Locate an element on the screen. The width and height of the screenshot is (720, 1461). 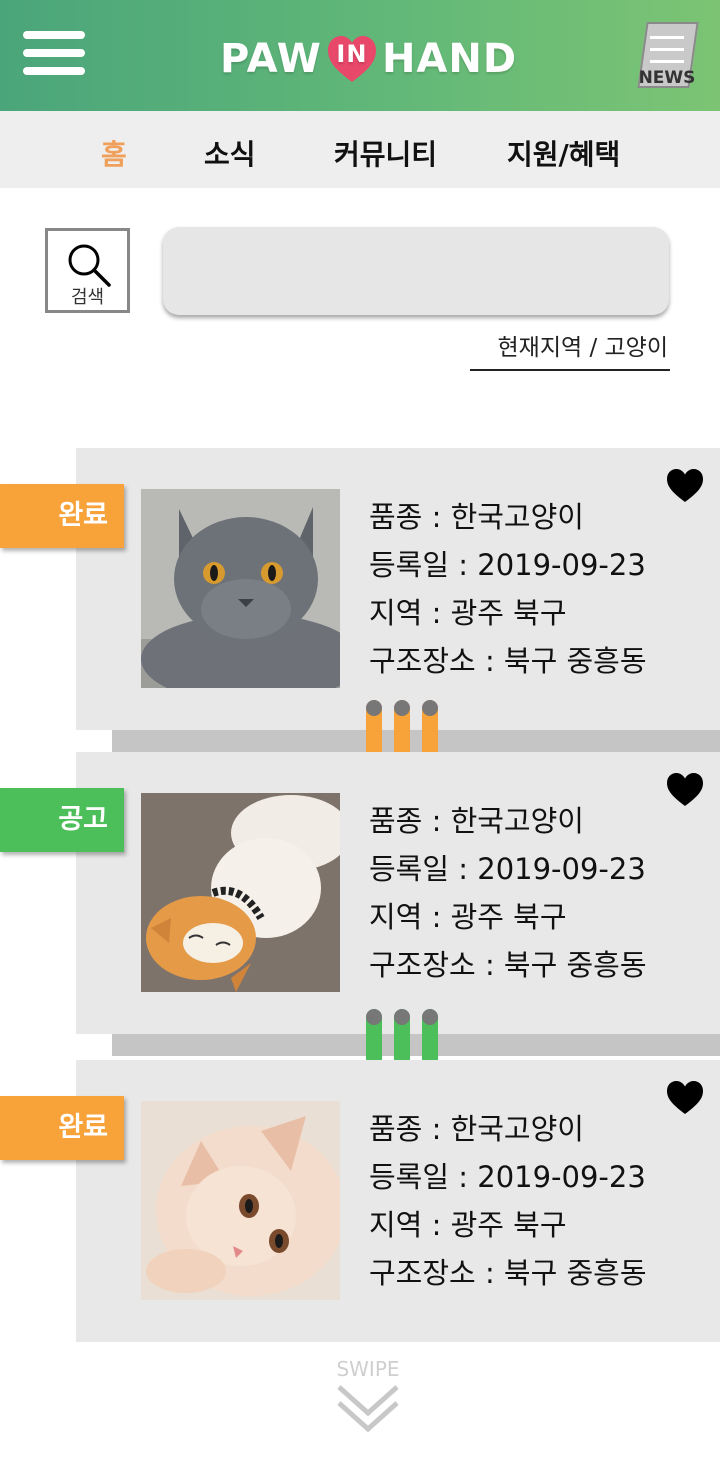
double-chevron-down-icon is located at coordinates (368, 1409).